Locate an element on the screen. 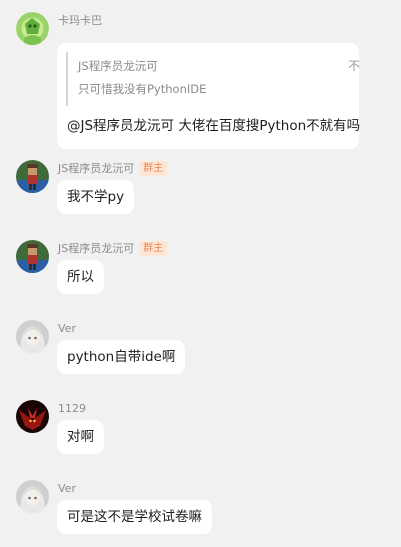 This screenshot has height=547, width=401. sender-line: 卡玛卡巴 is located at coordinates (80, 20).